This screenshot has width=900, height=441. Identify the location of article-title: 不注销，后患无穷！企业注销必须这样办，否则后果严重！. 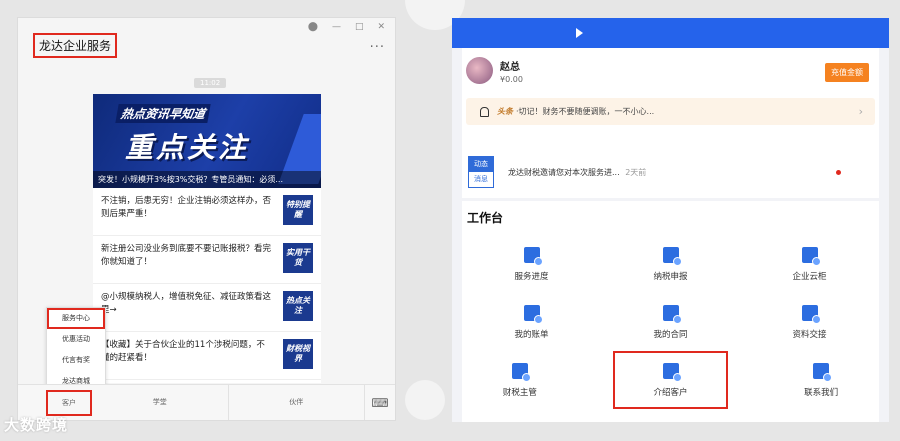
(186, 207).